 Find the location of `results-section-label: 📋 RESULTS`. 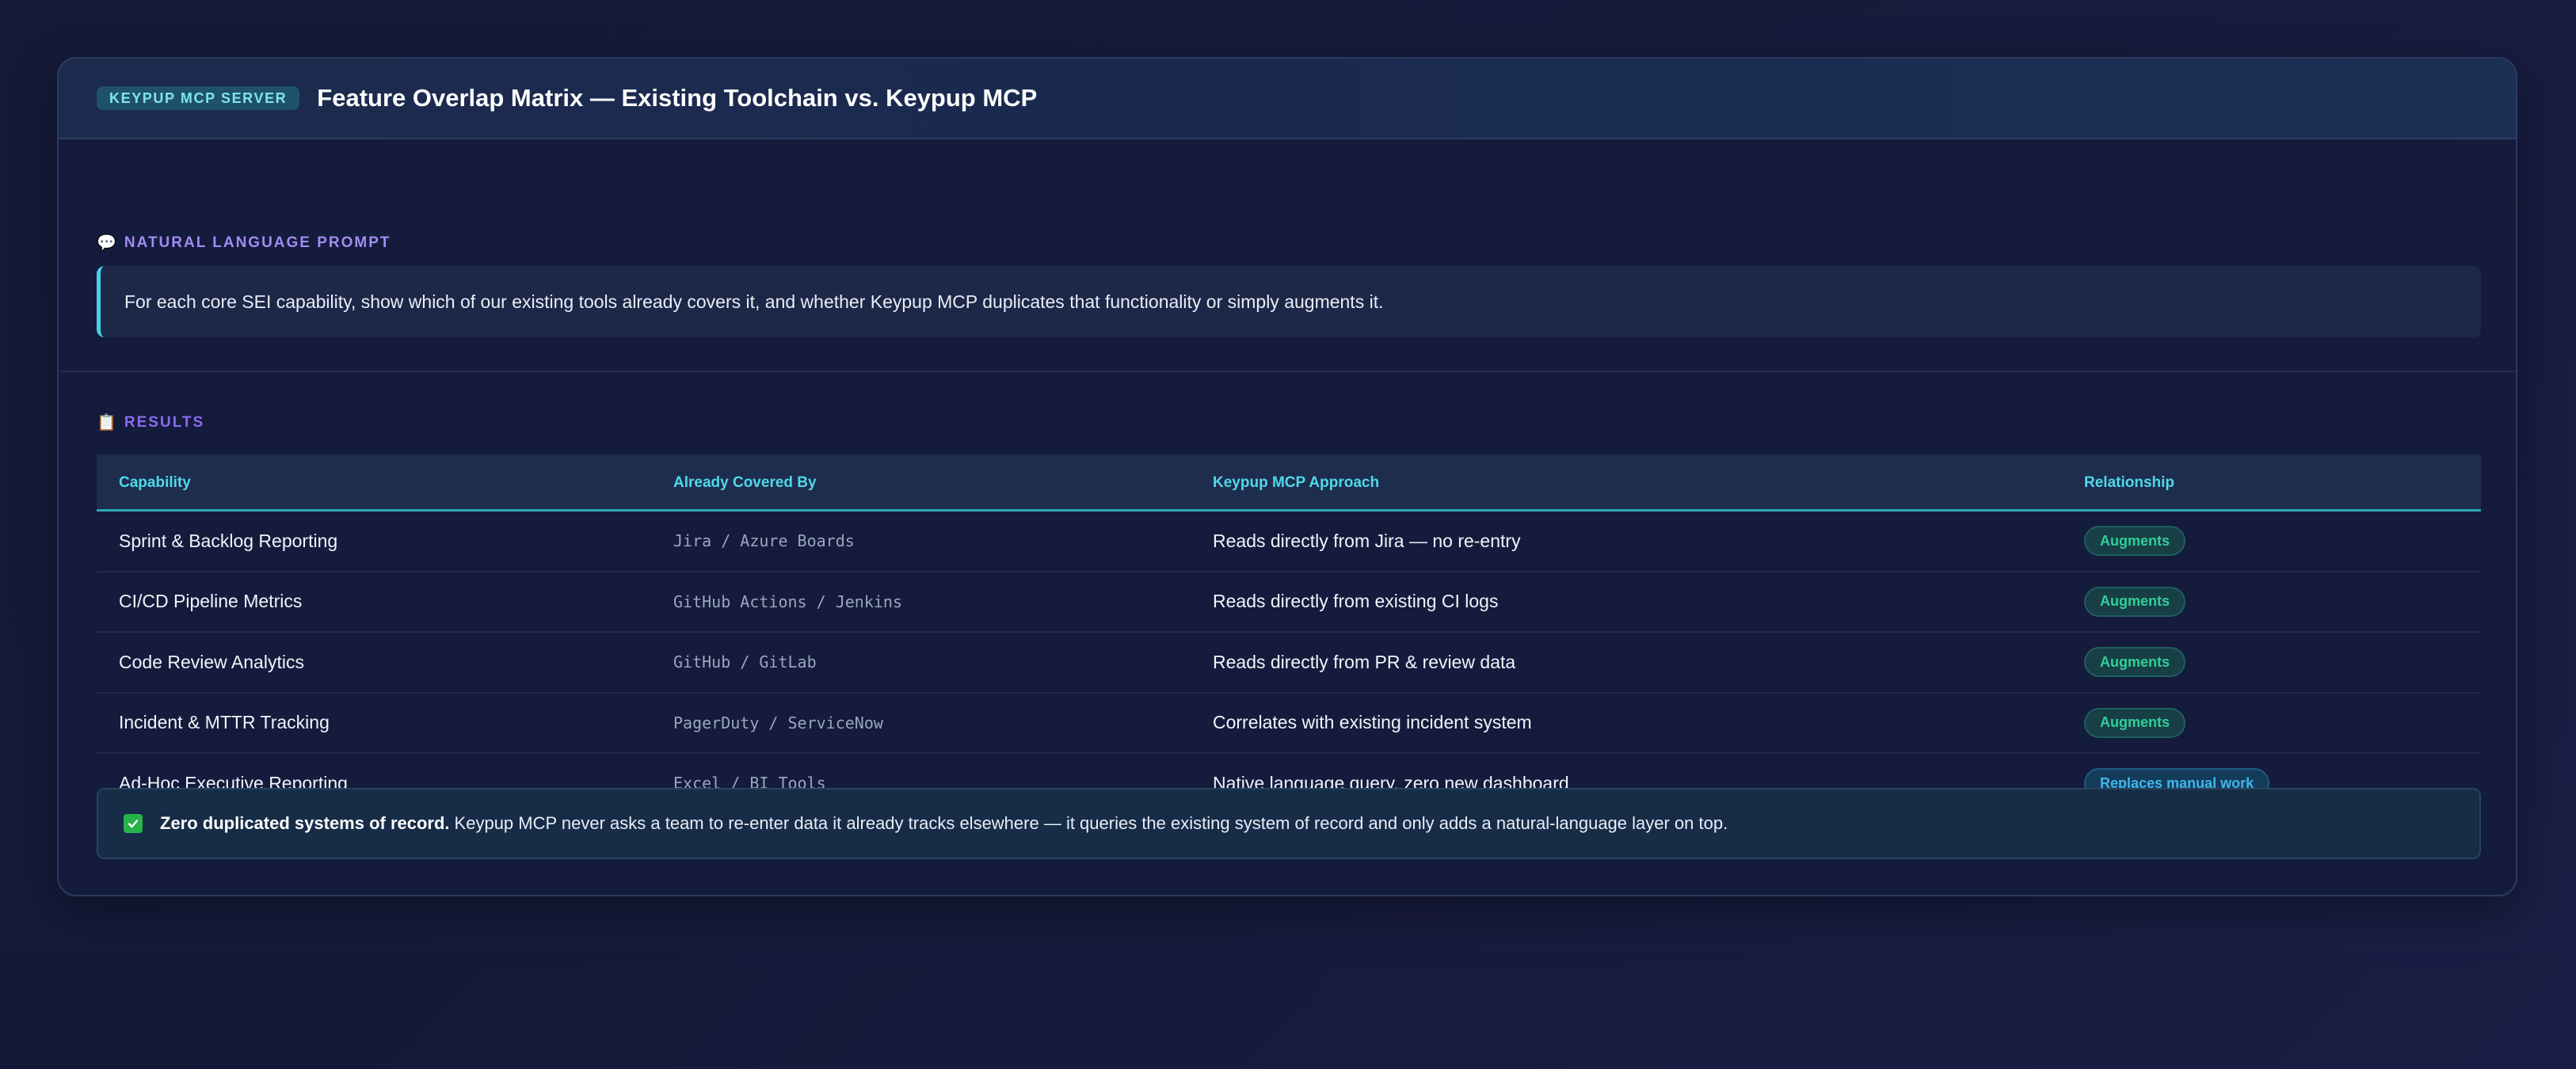

results-section-label: 📋 RESULTS is located at coordinates (150, 422).